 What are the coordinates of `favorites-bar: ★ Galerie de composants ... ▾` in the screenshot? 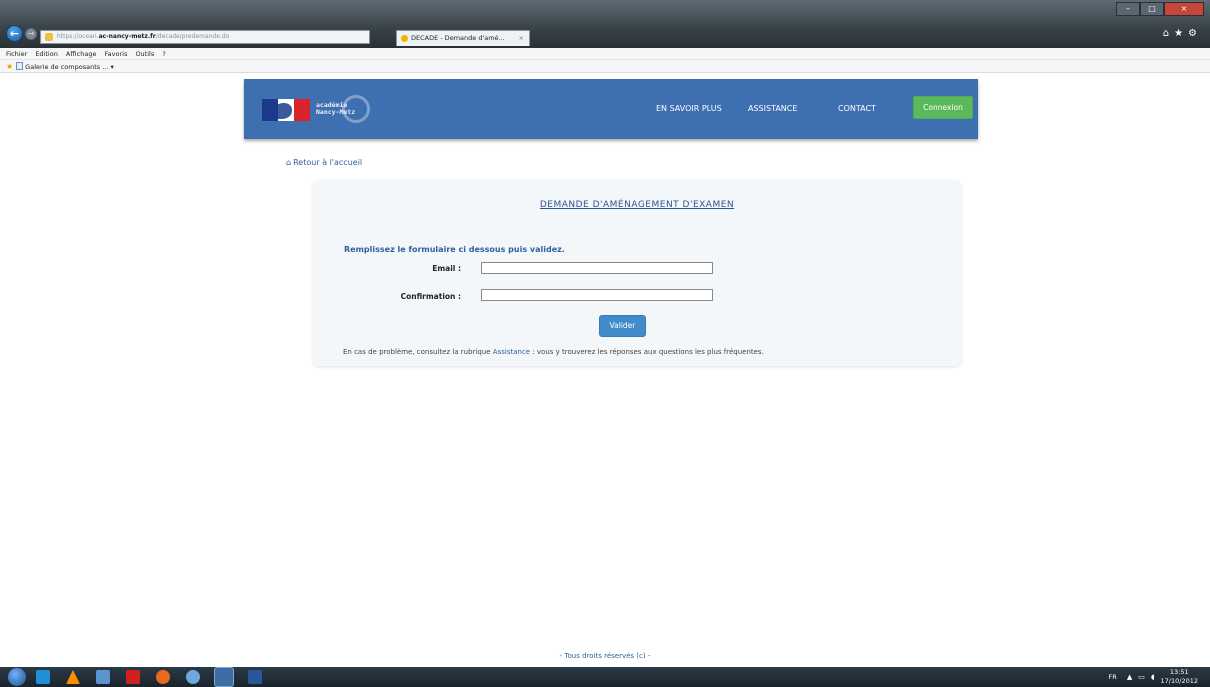 It's located at (605, 66).